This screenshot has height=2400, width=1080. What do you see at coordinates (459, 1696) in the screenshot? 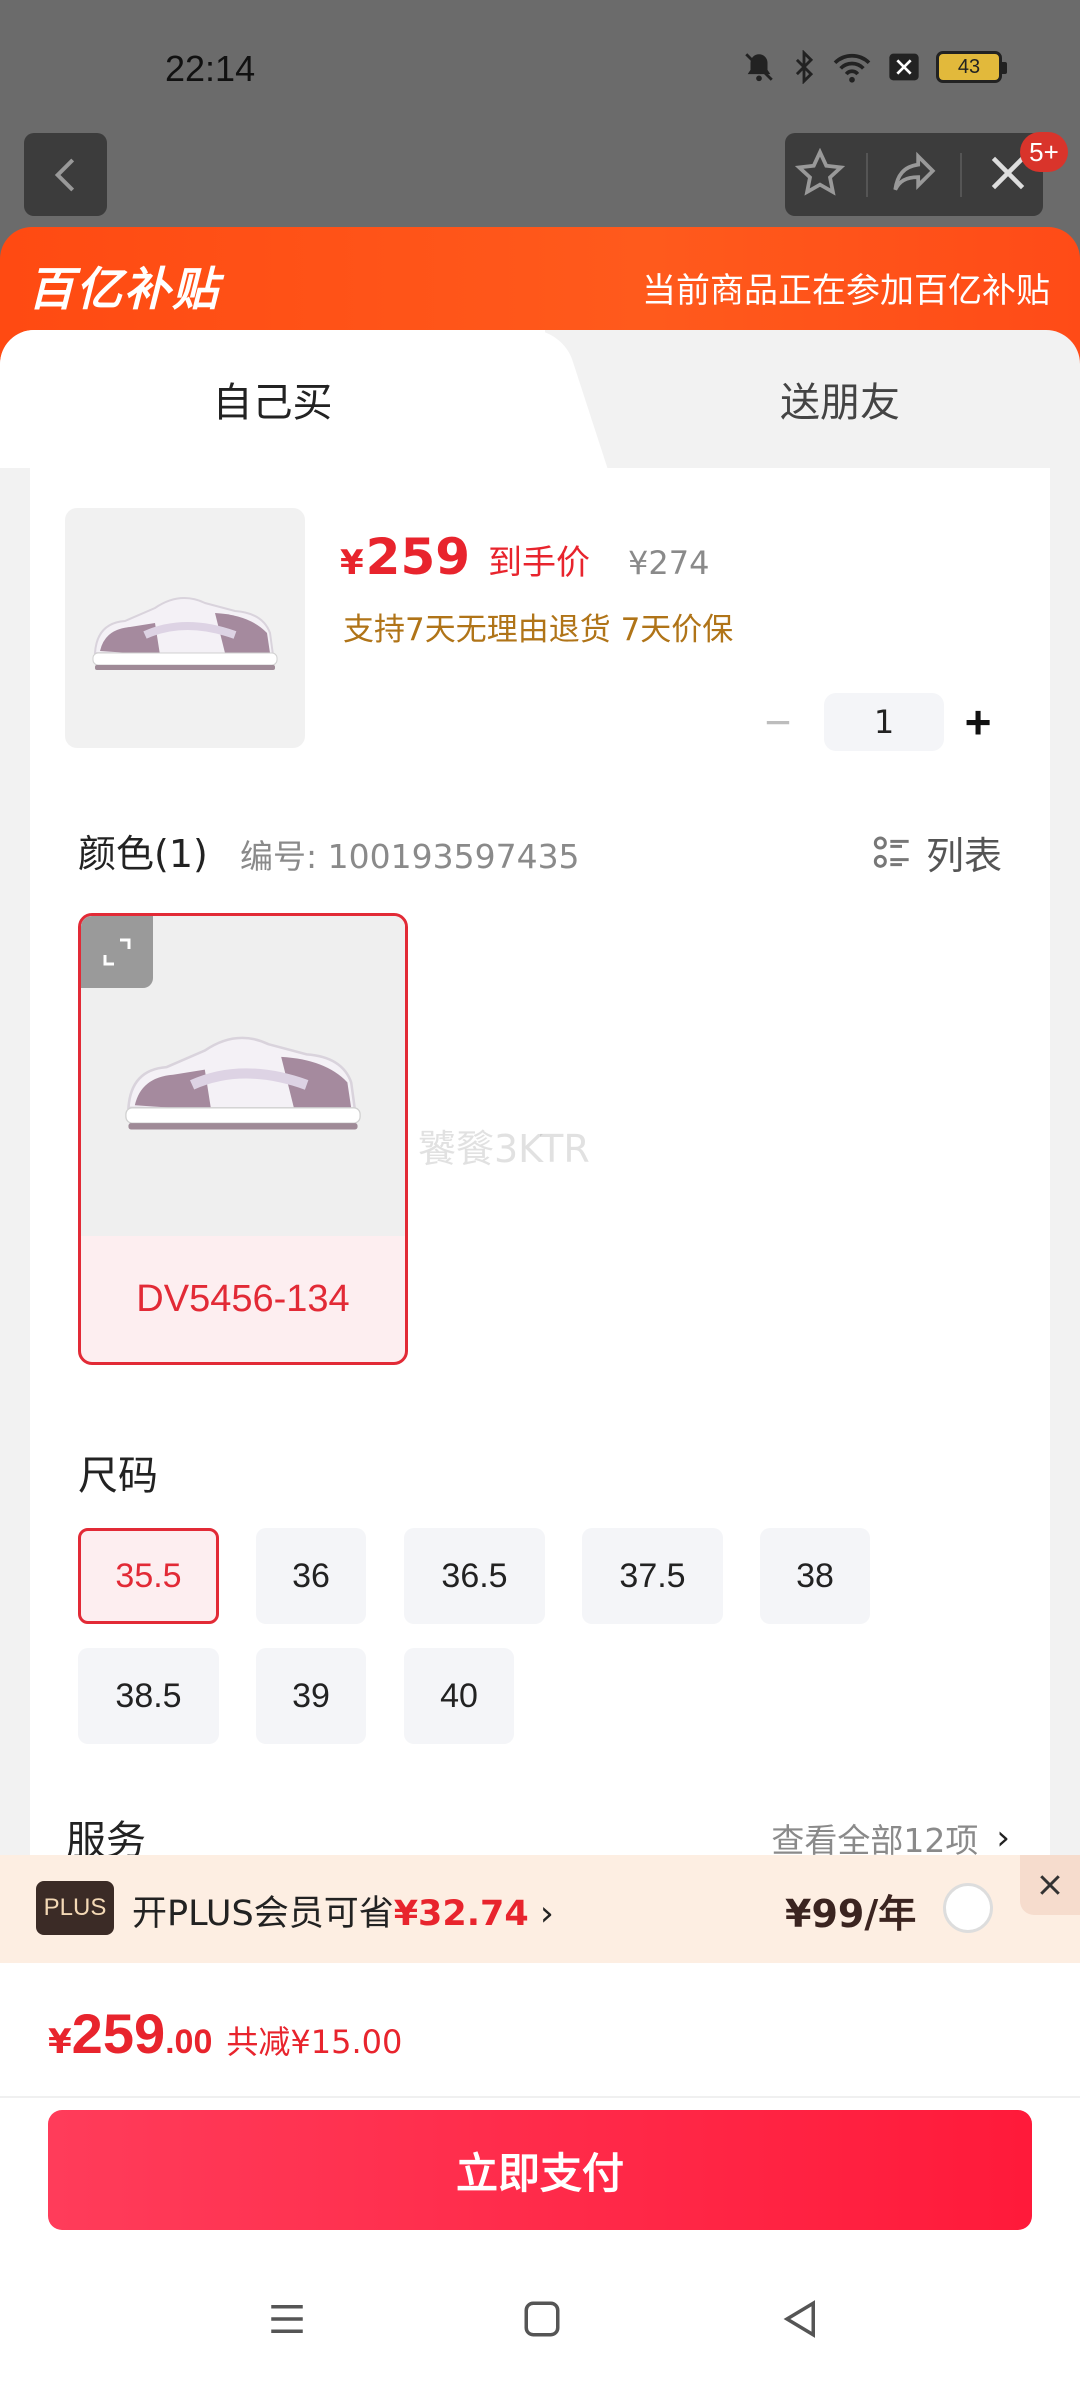
I see `size-option: 40` at bounding box center [459, 1696].